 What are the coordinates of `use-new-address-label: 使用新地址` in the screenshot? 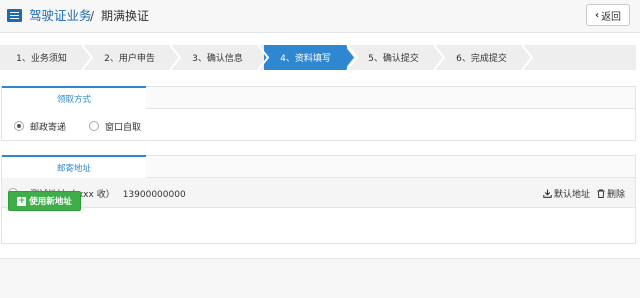 It's located at (50, 202).